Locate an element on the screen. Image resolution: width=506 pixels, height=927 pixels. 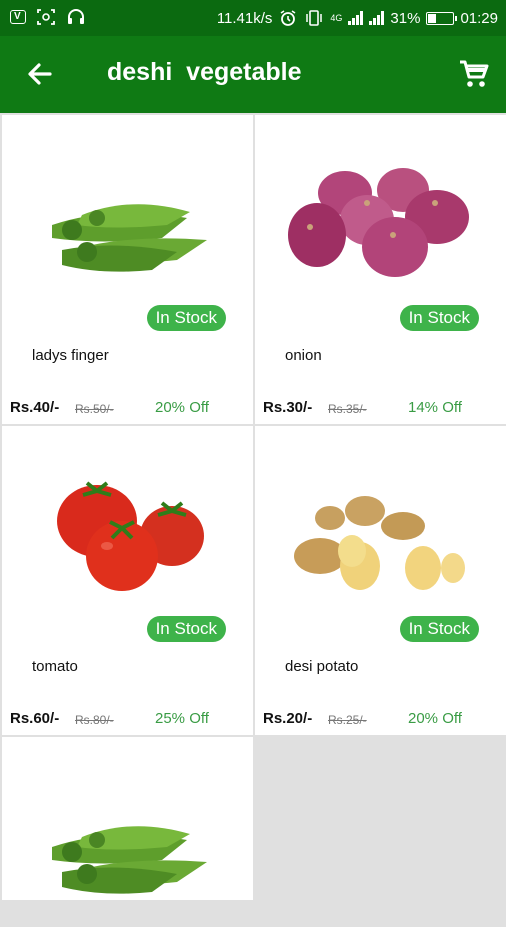
discount-label: 14% Off is located at coordinates (435, 407).